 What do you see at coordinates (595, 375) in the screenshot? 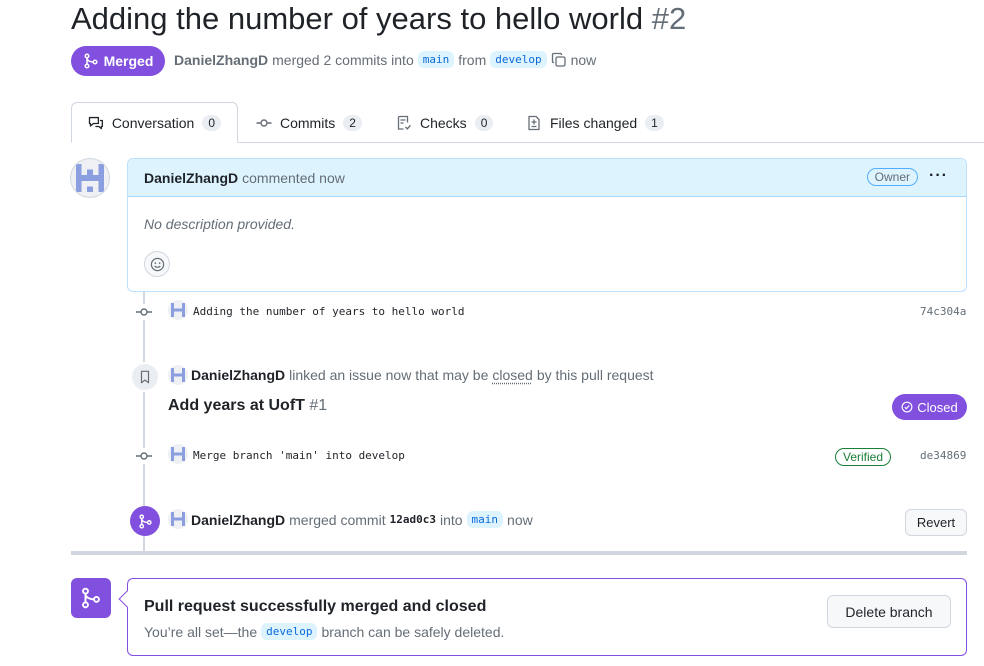
I see `event-text-post: by this pull request` at bounding box center [595, 375].